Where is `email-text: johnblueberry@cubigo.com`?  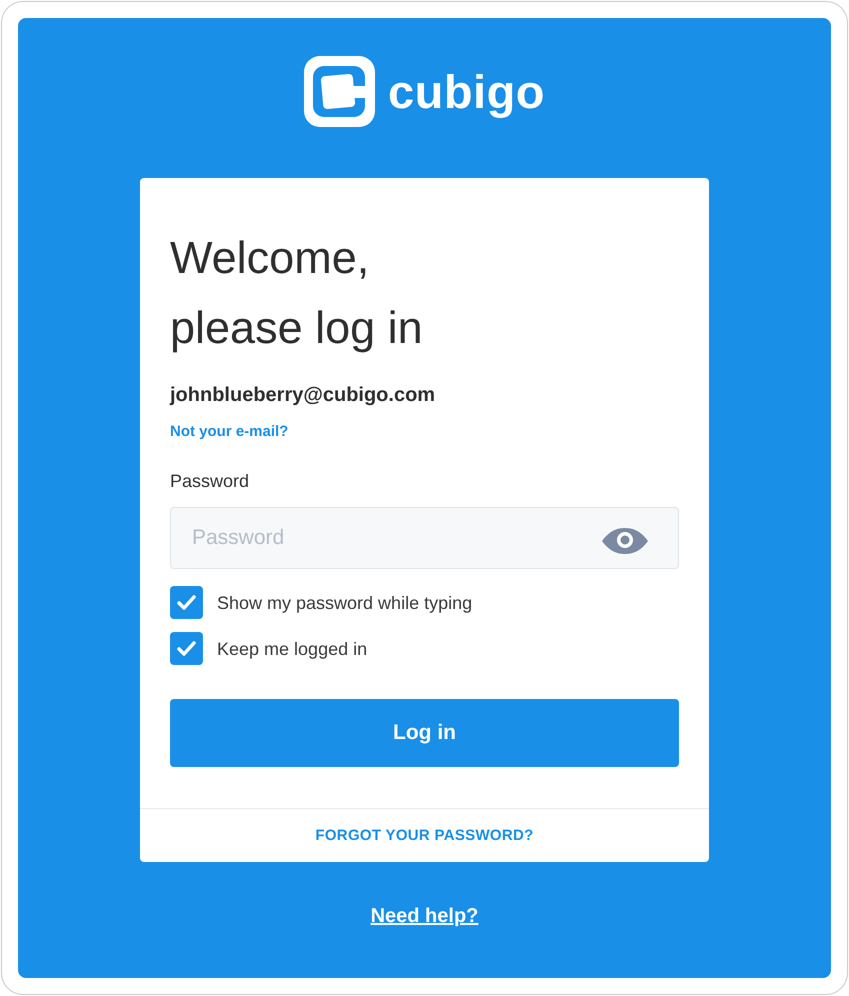
email-text: johnblueberry@cubigo.com is located at coordinates (303, 395).